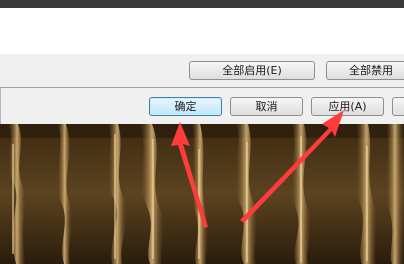 The width and height of the screenshot is (404, 264). I want to click on apply-button: 应用(A), so click(347, 106).